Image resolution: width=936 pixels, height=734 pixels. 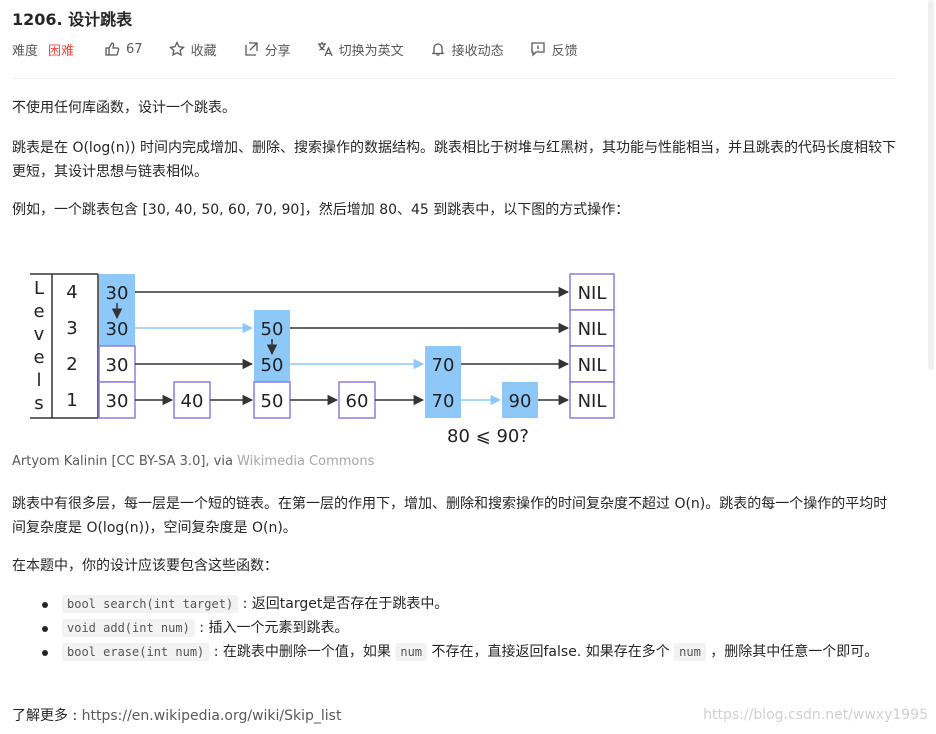 What do you see at coordinates (308, 49) in the screenshot?
I see `problem-meta-bar: 难度 困难 67 收藏 分享 切换为英文 接收动态 反馈` at bounding box center [308, 49].